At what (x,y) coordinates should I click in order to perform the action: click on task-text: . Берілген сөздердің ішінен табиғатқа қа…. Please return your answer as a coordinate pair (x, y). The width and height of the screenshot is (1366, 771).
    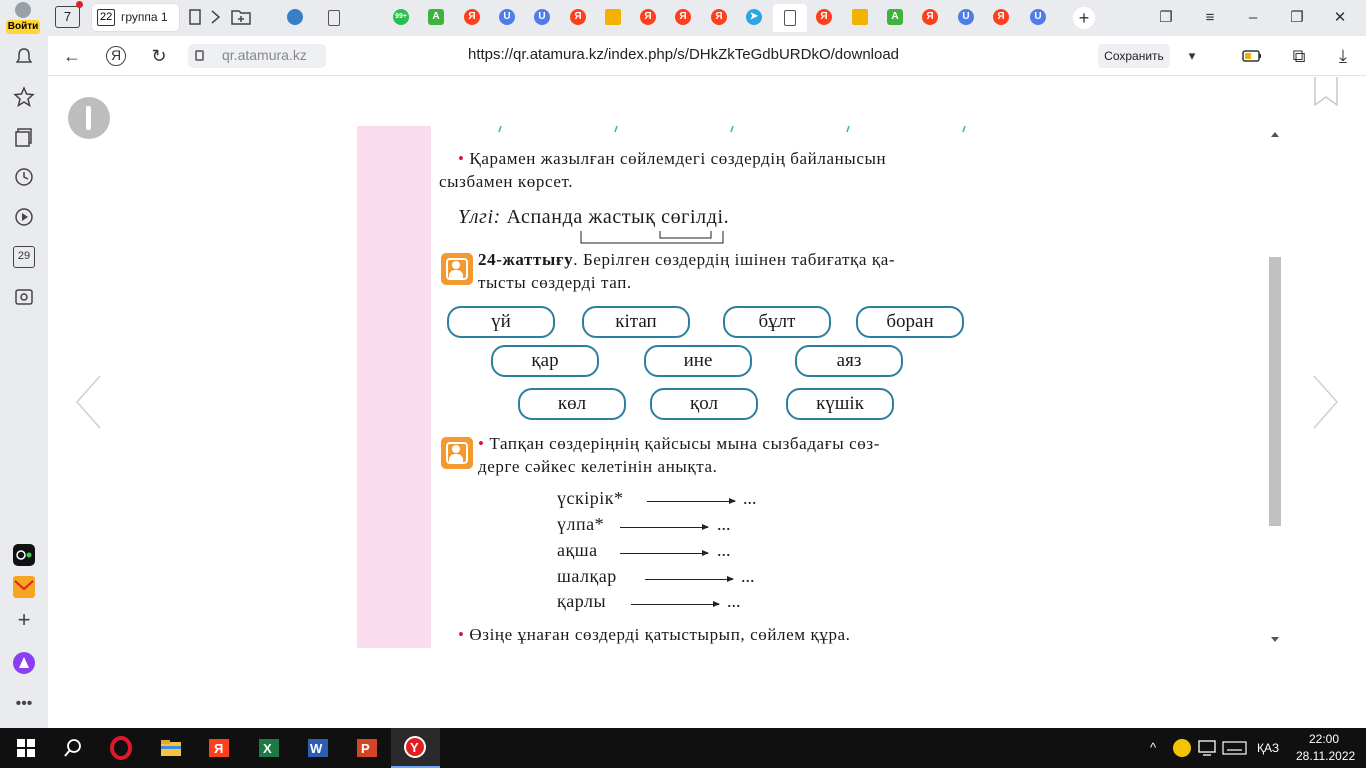
    Looking at the image, I should click on (734, 259).